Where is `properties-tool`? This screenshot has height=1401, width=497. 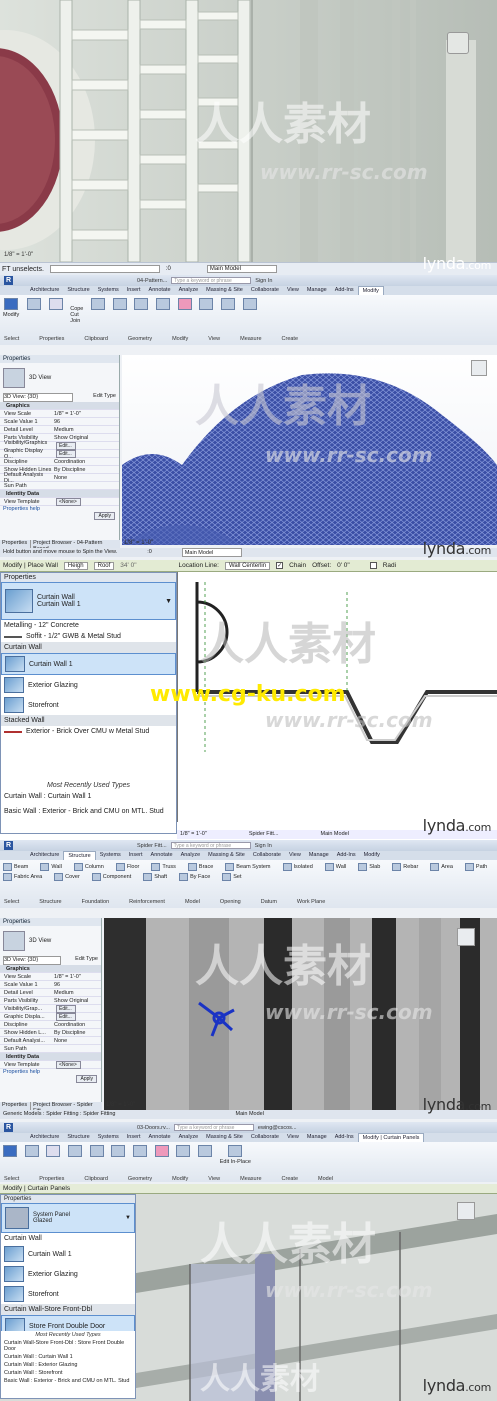 properties-tool is located at coordinates (33, 305).